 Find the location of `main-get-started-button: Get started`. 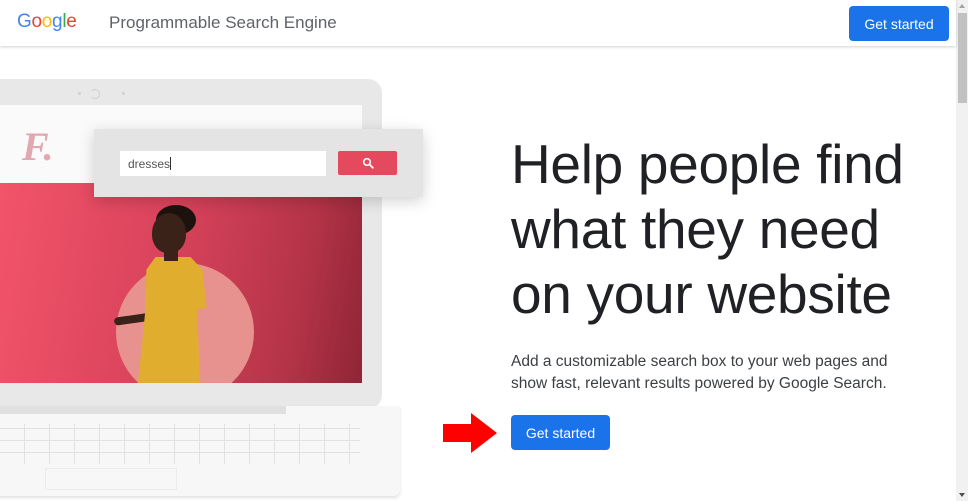

main-get-started-button: Get started is located at coordinates (560, 432).